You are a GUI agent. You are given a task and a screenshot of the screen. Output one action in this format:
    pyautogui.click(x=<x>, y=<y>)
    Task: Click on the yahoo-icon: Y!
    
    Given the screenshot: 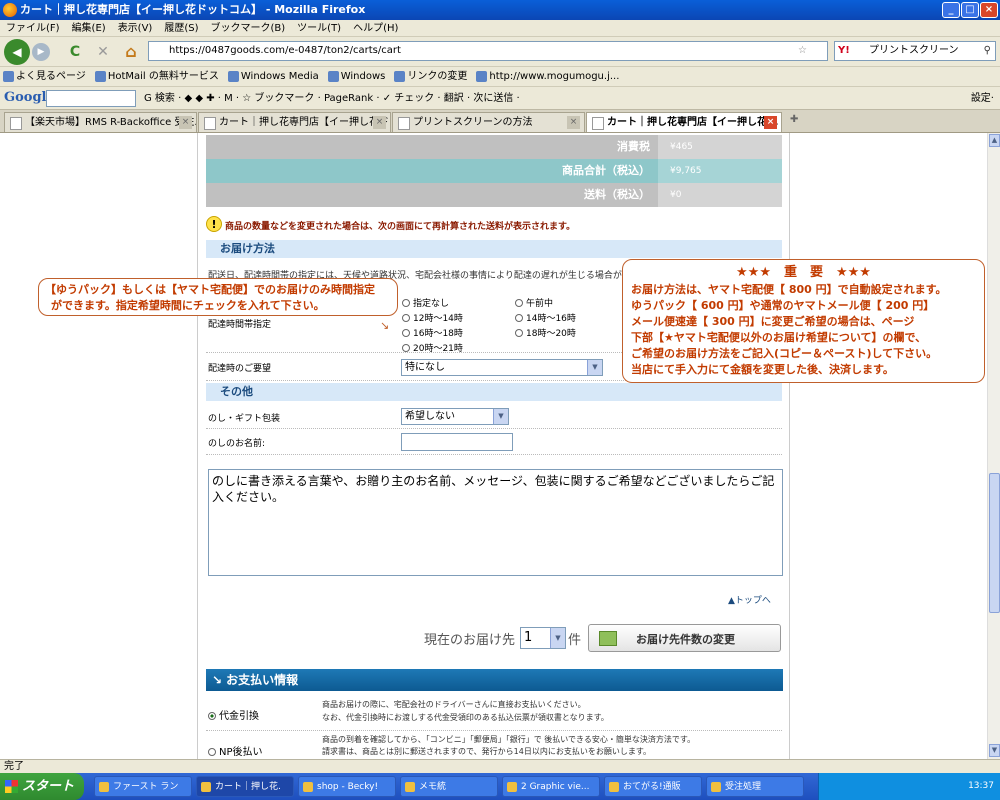 What is the action you would take?
    pyautogui.click(x=844, y=51)
    